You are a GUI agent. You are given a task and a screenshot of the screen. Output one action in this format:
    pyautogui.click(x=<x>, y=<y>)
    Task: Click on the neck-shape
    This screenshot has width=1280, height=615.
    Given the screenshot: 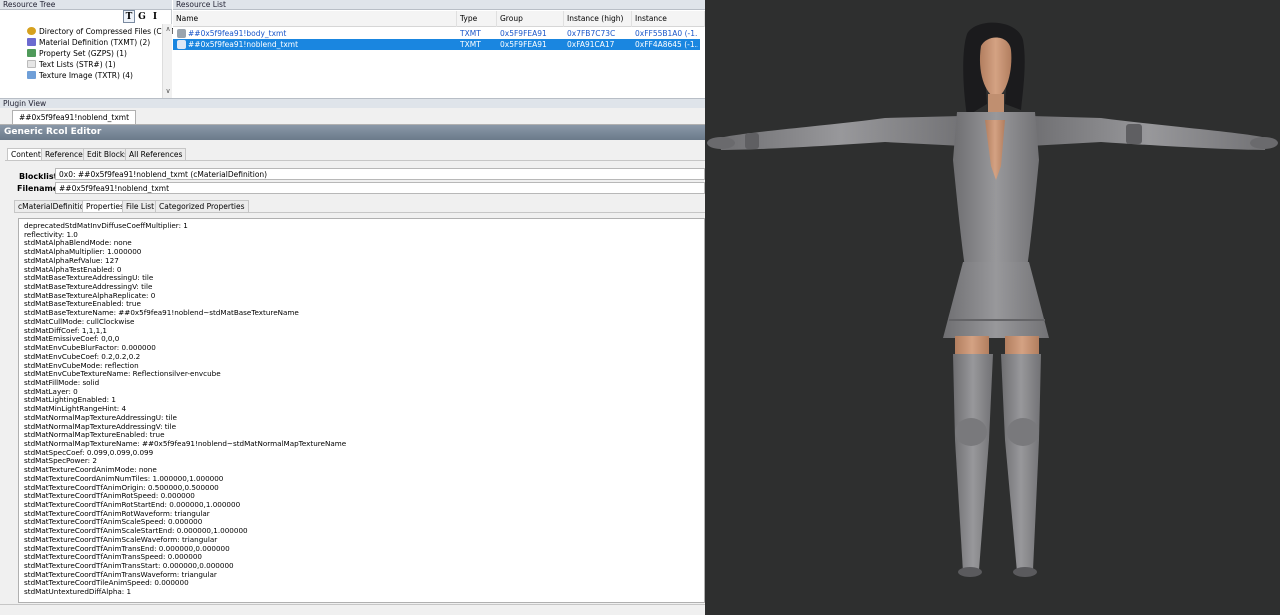 What is the action you would take?
    pyautogui.click(x=996, y=104)
    